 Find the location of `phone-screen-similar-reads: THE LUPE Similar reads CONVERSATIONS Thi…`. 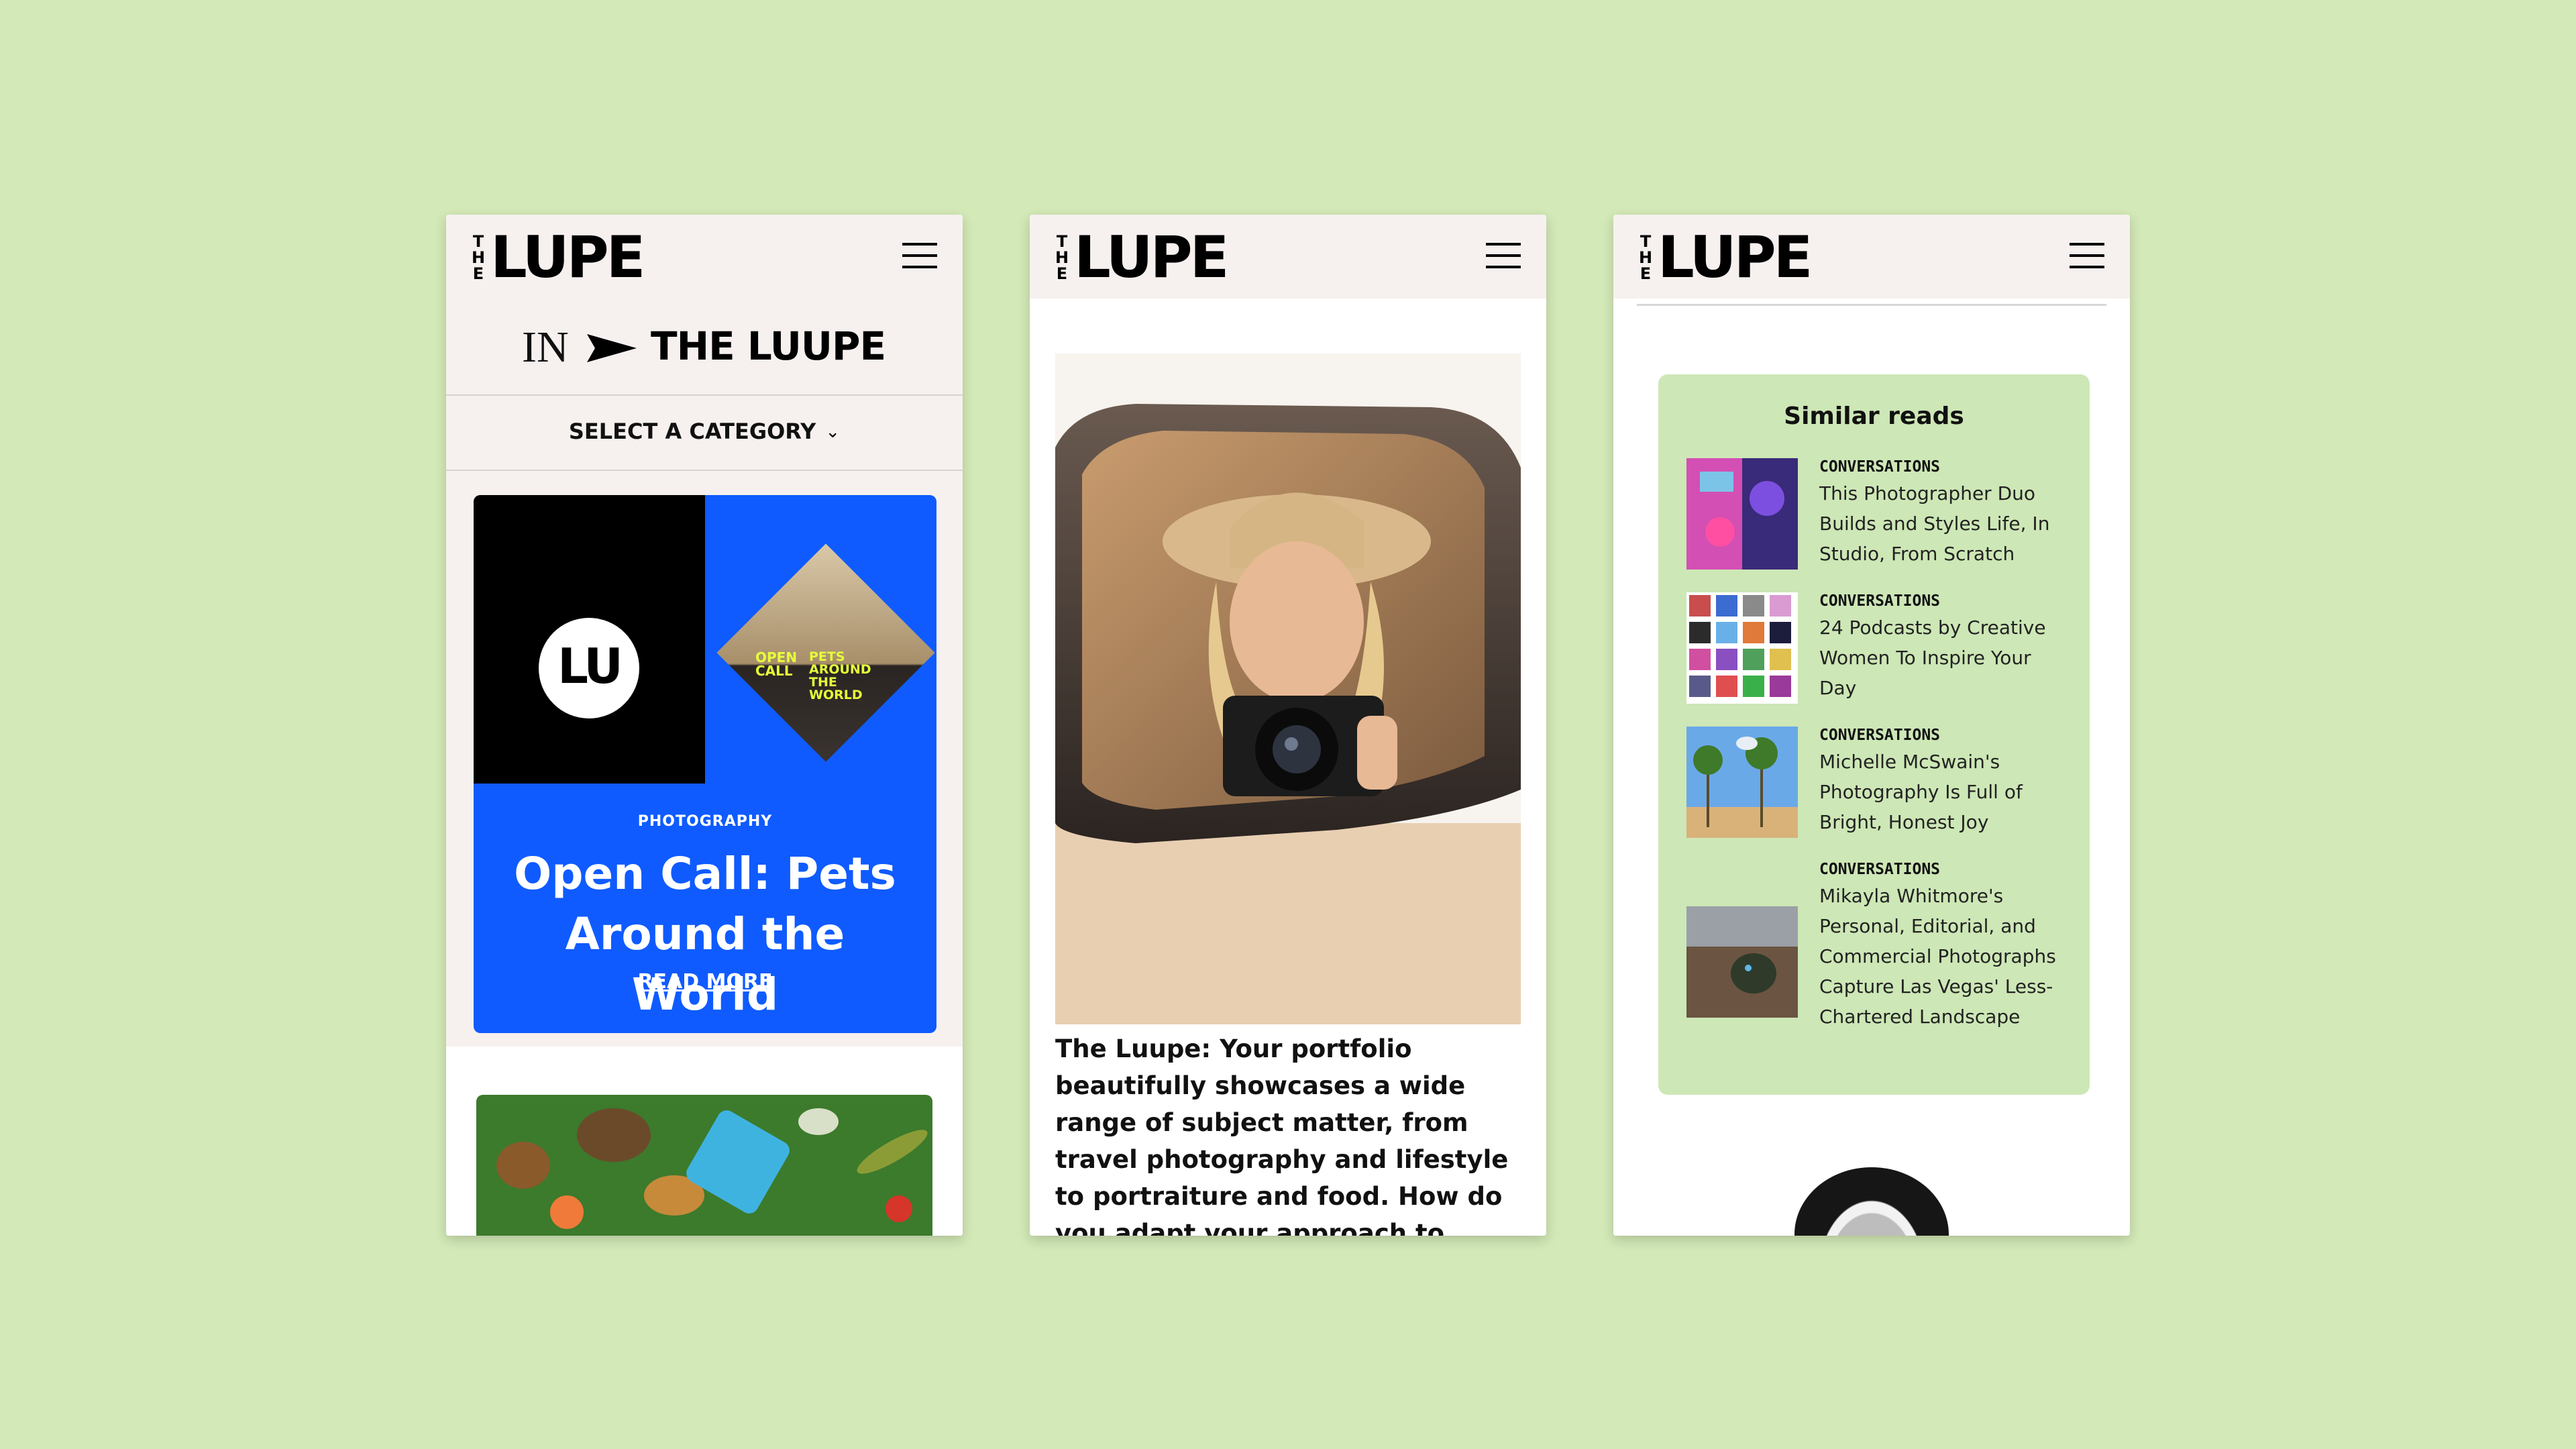

phone-screen-similar-reads: THE LUPE Similar reads CONVERSATIONS Thi… is located at coordinates (1871, 725).